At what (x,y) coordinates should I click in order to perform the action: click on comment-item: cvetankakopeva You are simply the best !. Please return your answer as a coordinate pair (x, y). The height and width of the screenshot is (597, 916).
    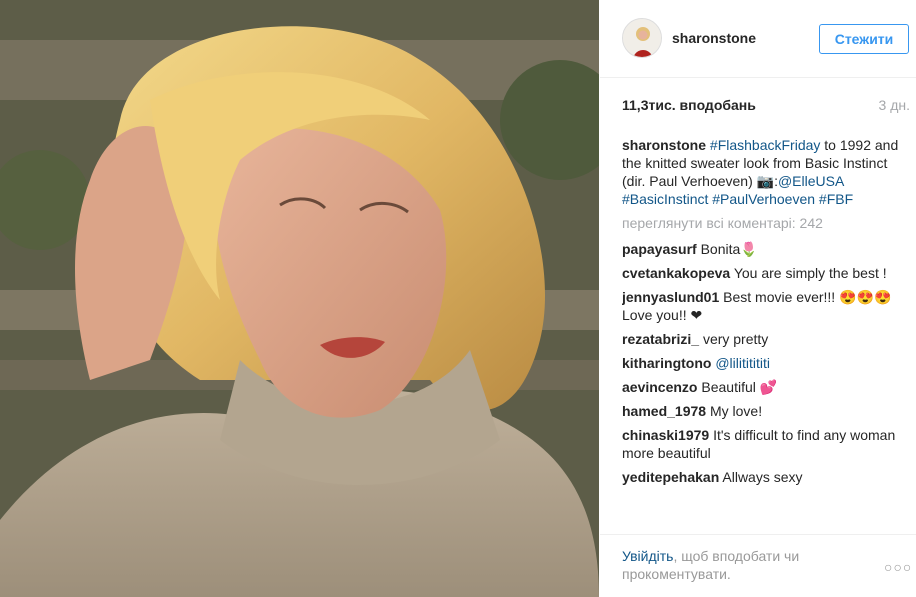
    Looking at the image, I should click on (766, 273).